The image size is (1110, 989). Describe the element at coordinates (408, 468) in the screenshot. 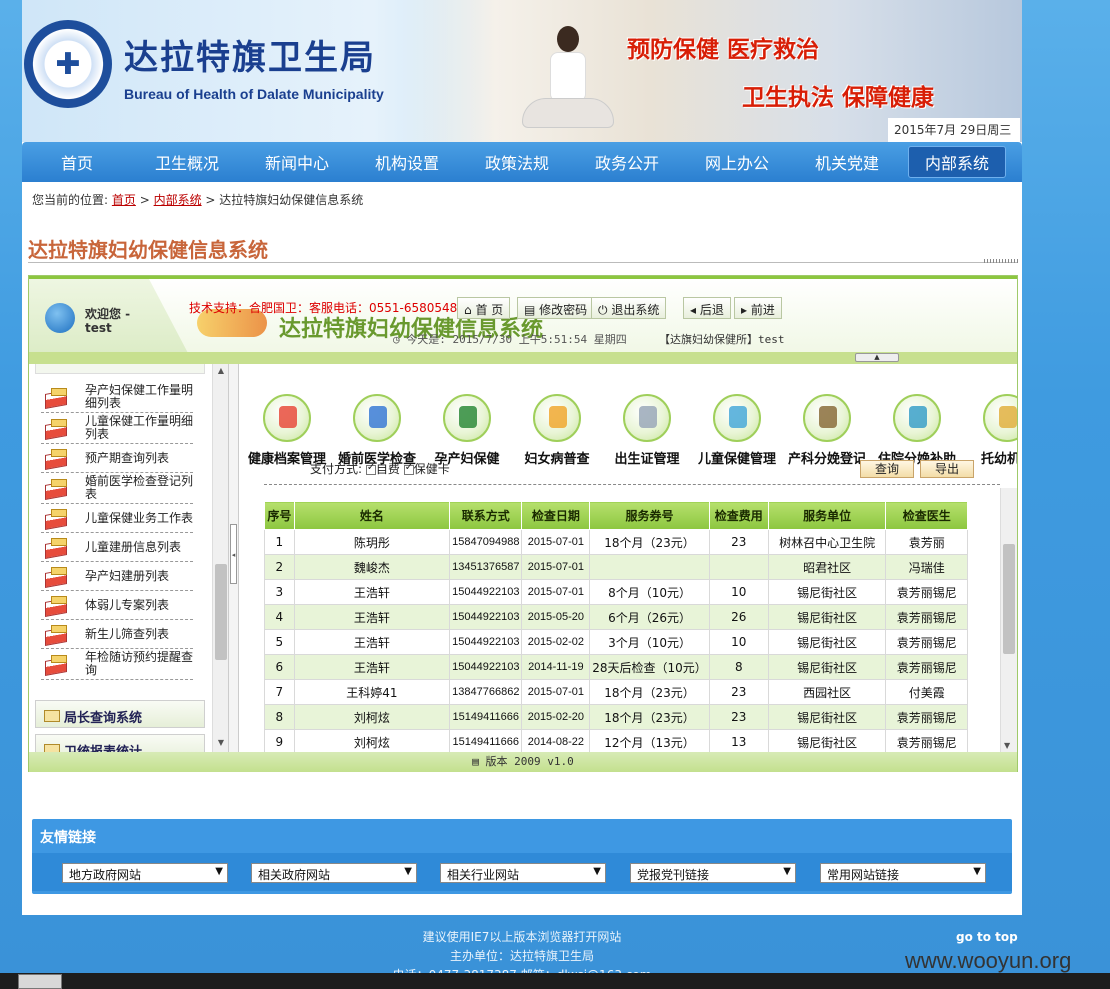

I see `health-card-checkbox` at that location.